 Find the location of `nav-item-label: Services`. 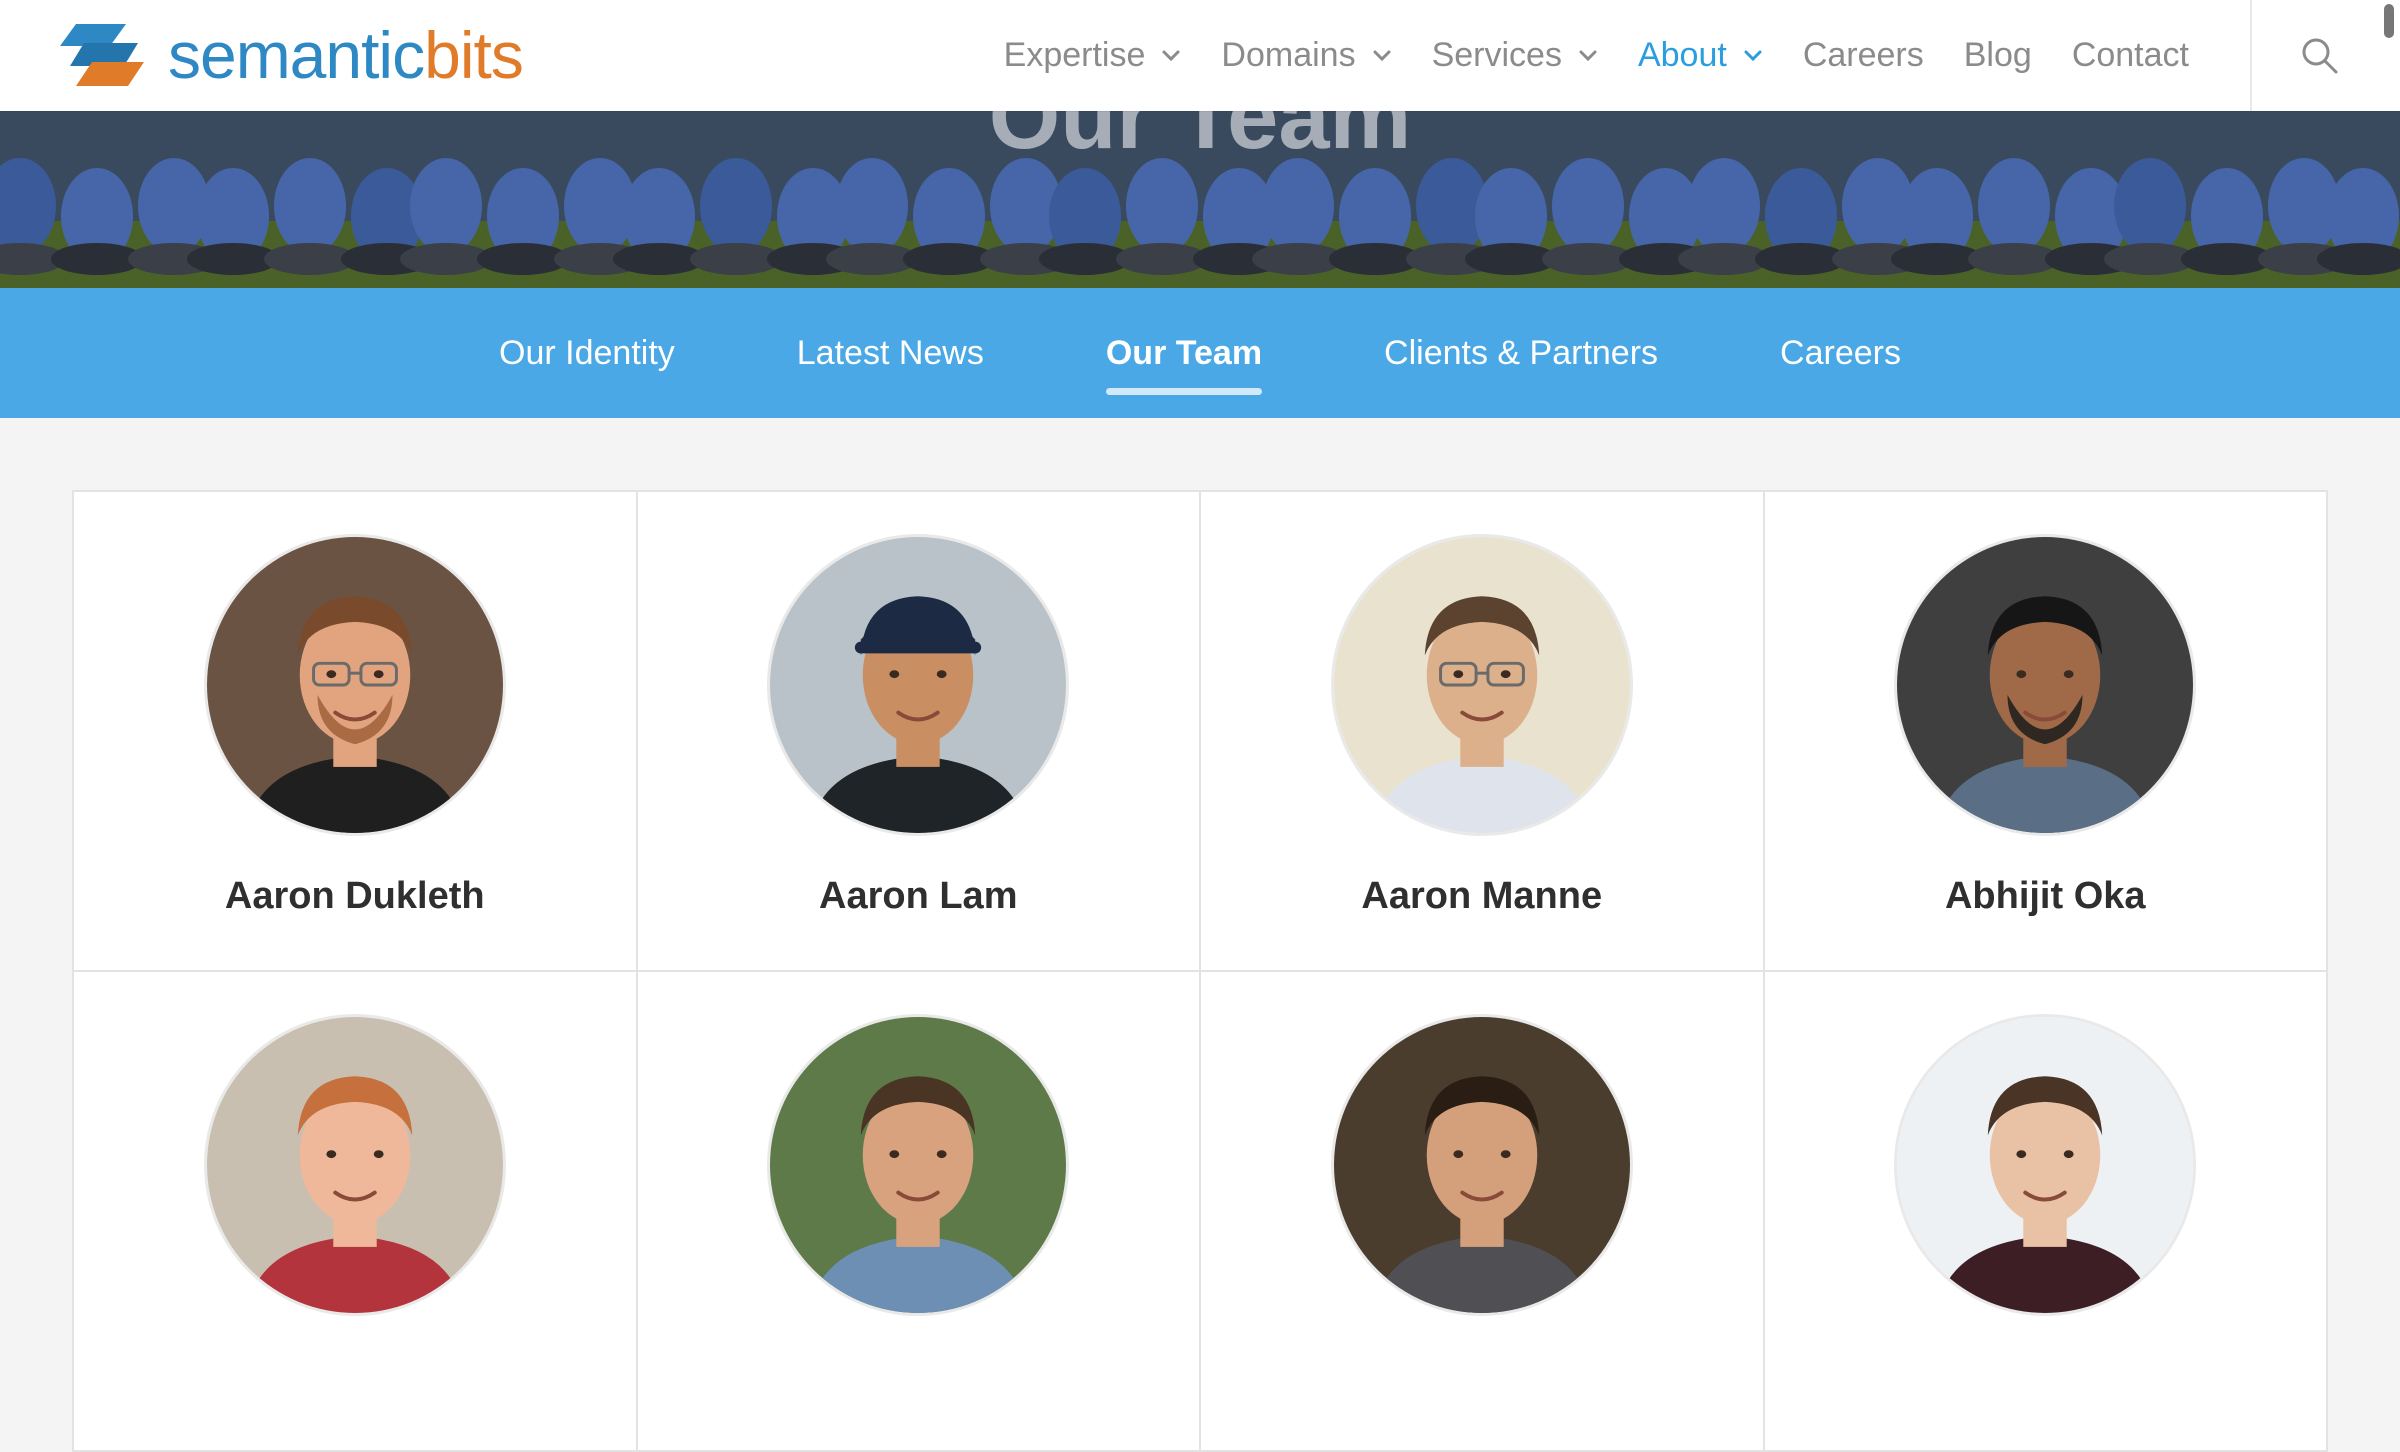

nav-item-label: Services is located at coordinates (1496, 55).